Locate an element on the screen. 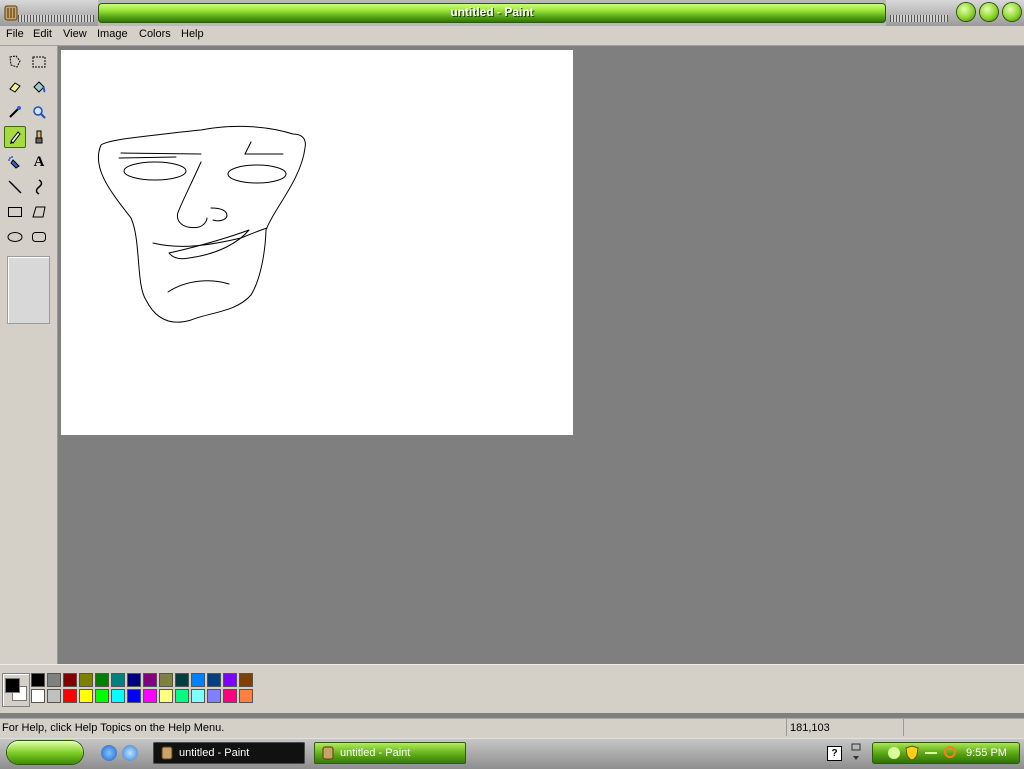 The image size is (1024, 769). tray-arrows-icon is located at coordinates (856, 753).